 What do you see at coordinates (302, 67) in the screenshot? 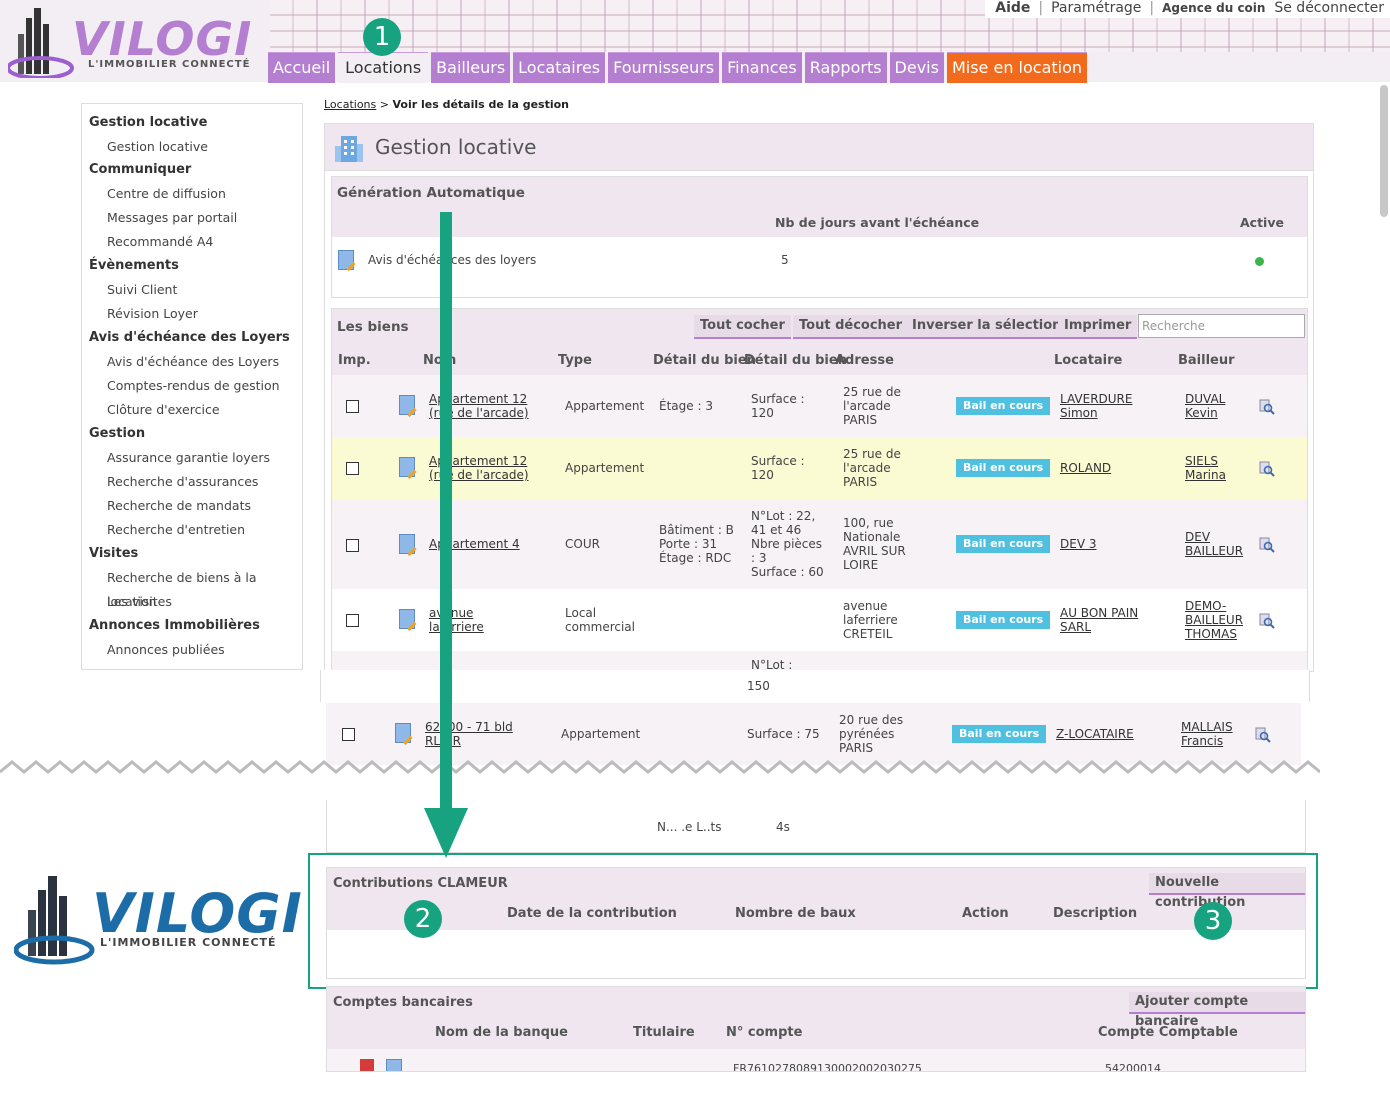
I see `tab-accueil: Accueil` at bounding box center [302, 67].